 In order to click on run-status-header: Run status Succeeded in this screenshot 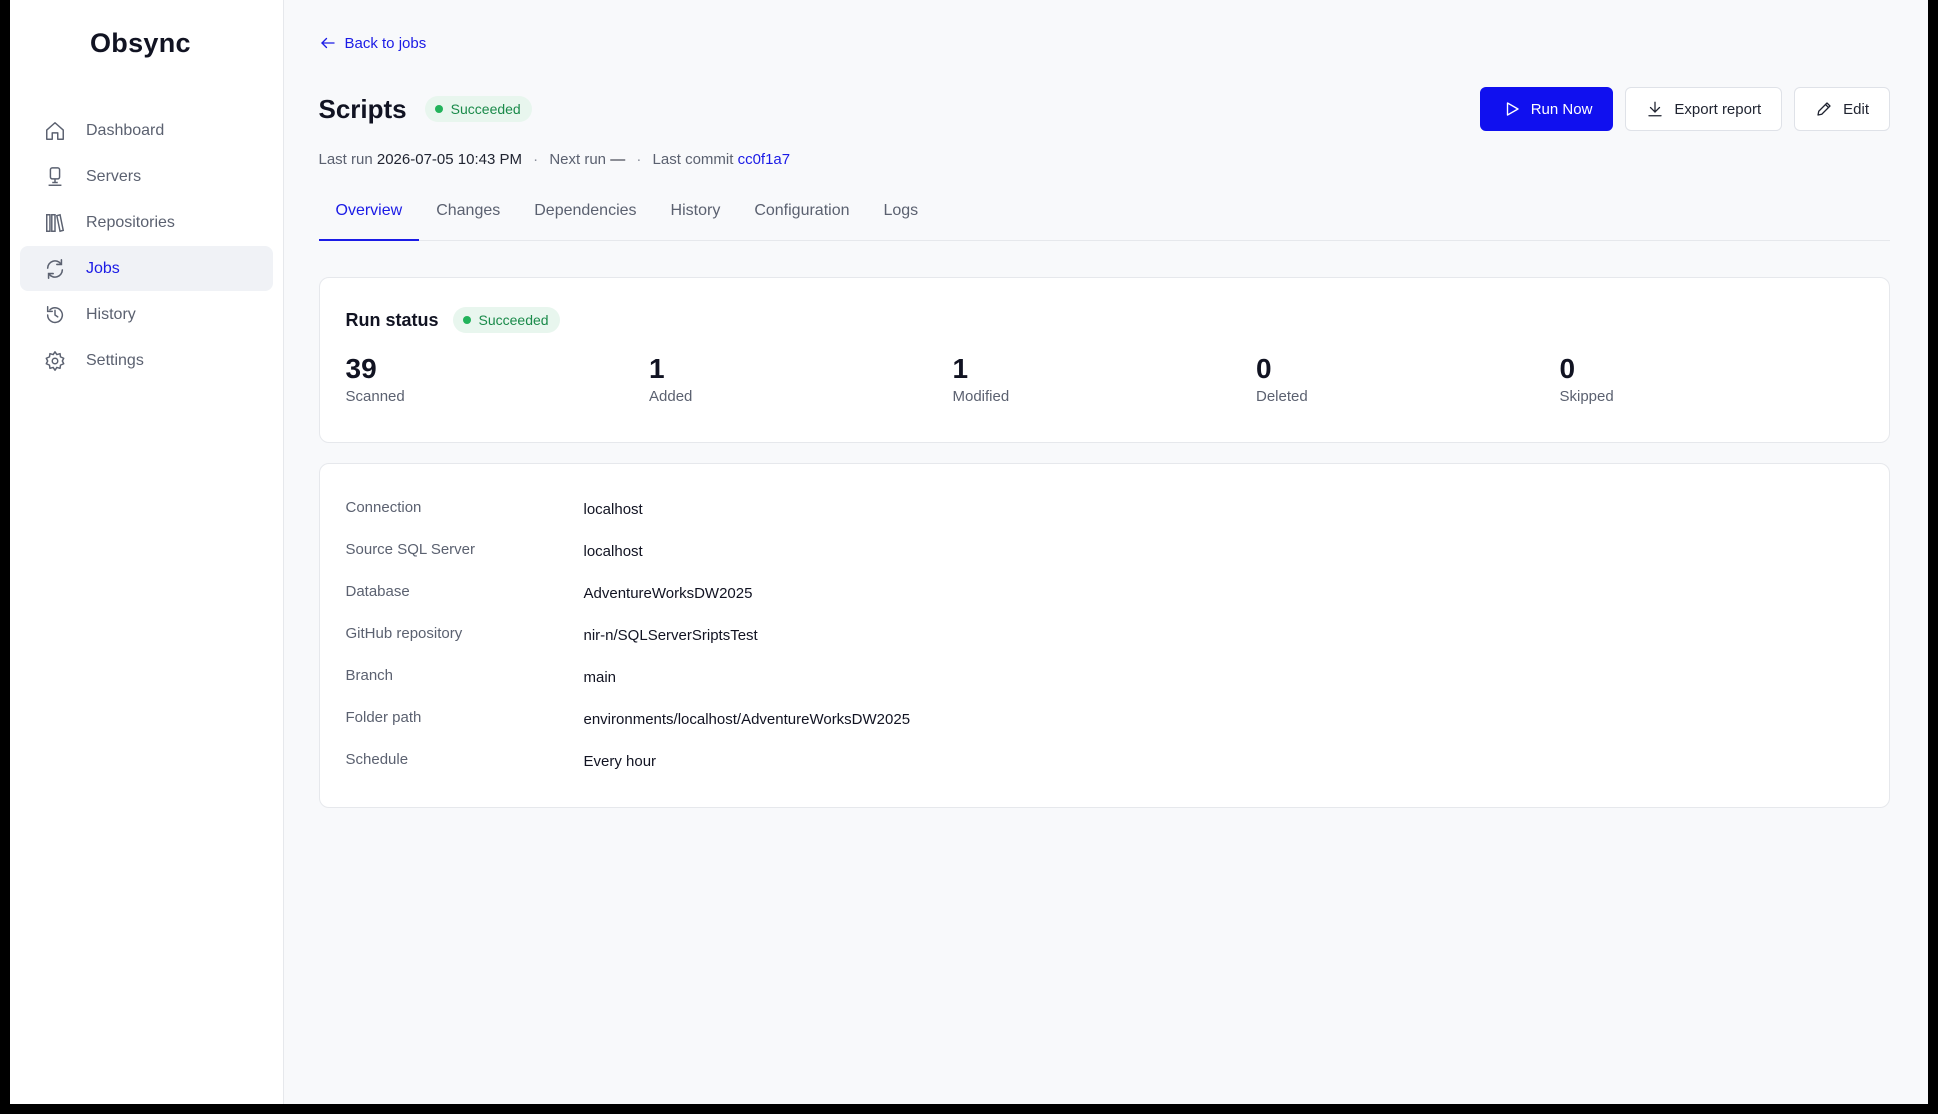, I will do `click(1105, 320)`.